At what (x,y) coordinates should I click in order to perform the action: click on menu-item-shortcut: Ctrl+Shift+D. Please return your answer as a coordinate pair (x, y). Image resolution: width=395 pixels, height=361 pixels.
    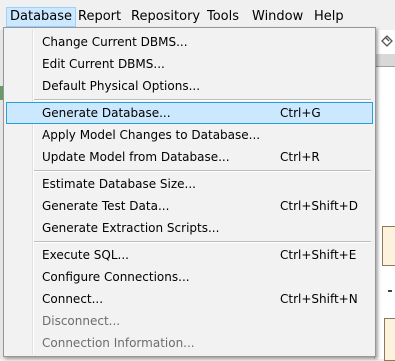
    Looking at the image, I should click on (319, 206).